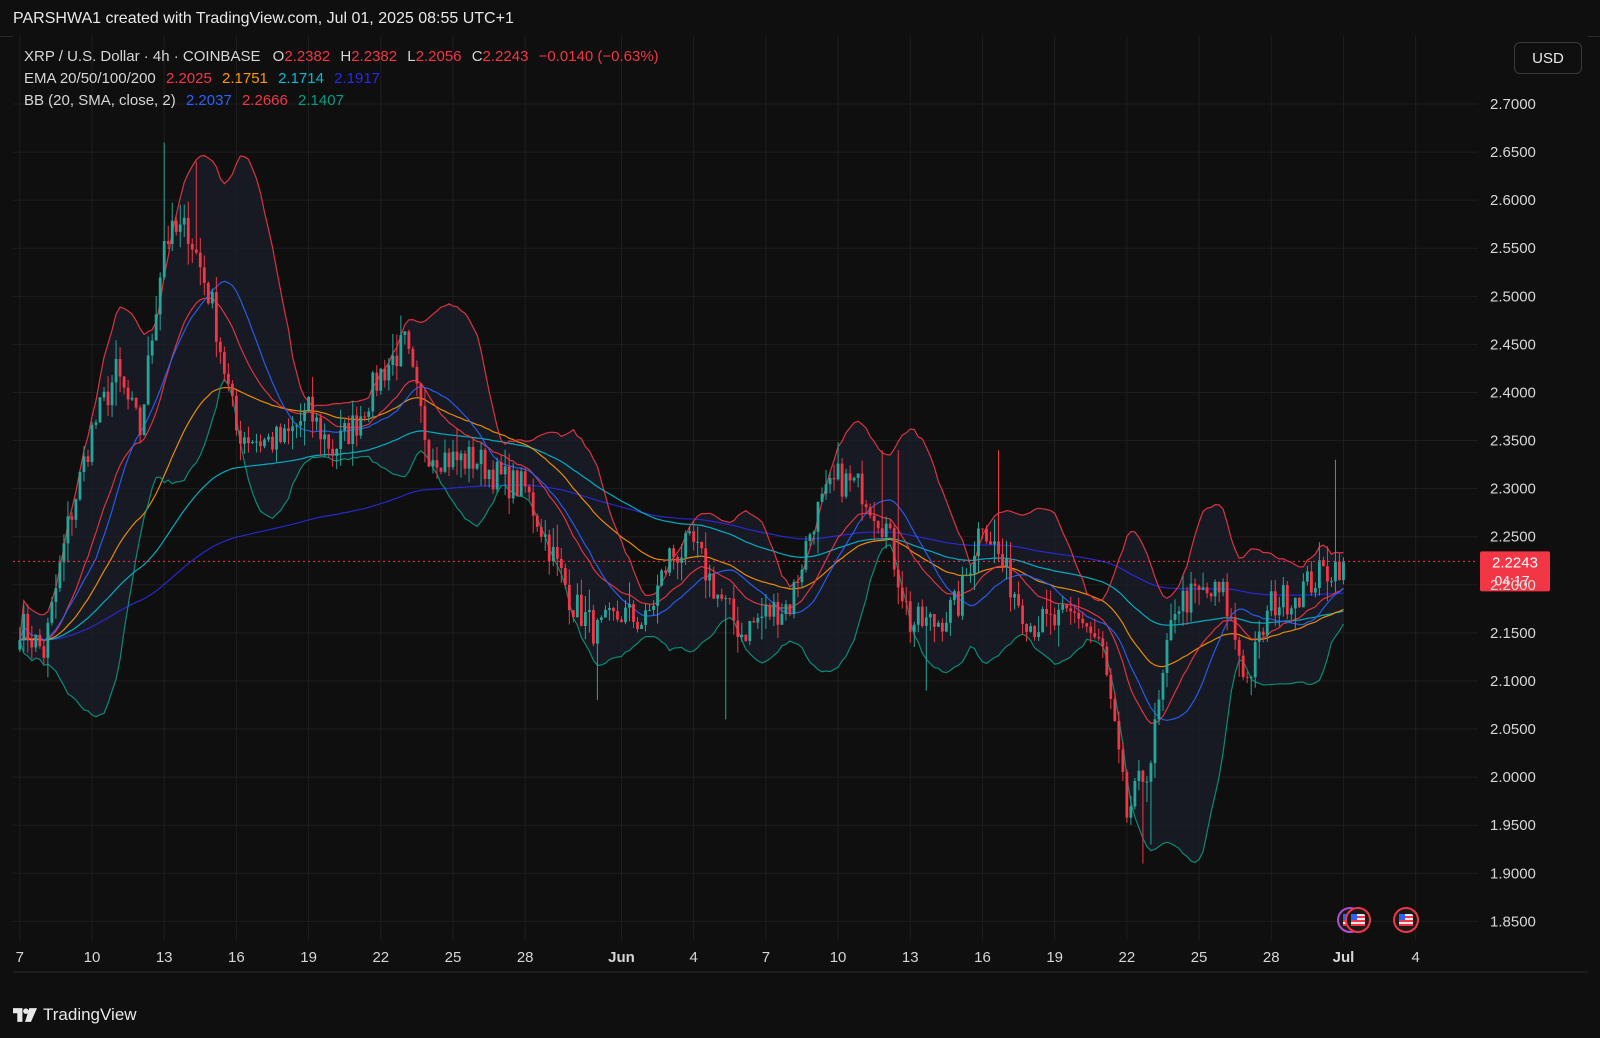 The width and height of the screenshot is (1600, 1038). I want to click on ohlc-high: 2.2382, so click(374, 56).